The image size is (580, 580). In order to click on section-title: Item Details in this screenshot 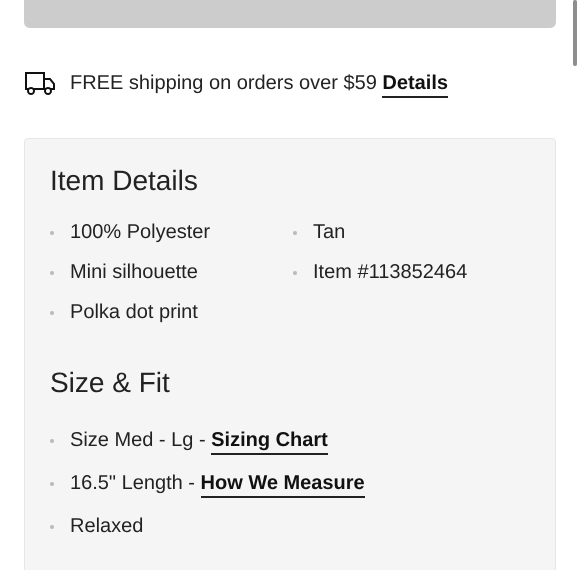, I will do `click(124, 181)`.